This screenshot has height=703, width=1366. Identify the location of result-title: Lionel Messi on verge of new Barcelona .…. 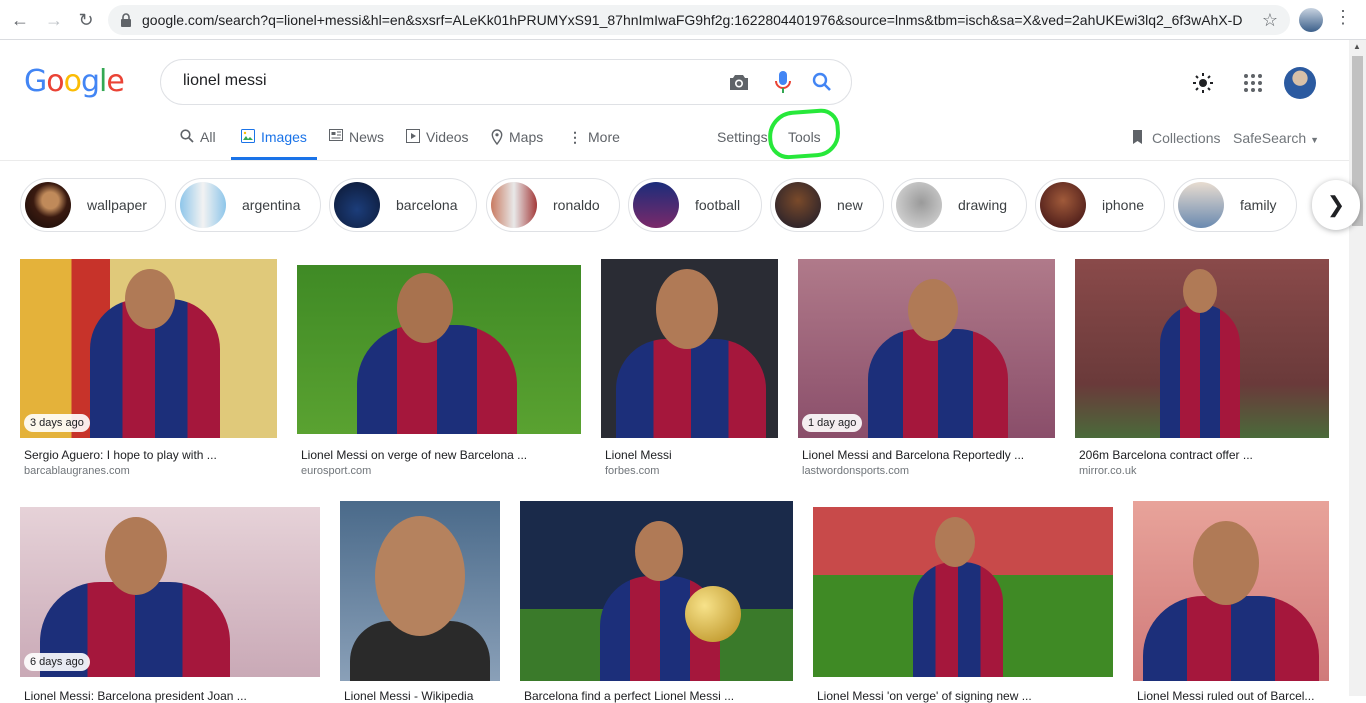
(414, 455).